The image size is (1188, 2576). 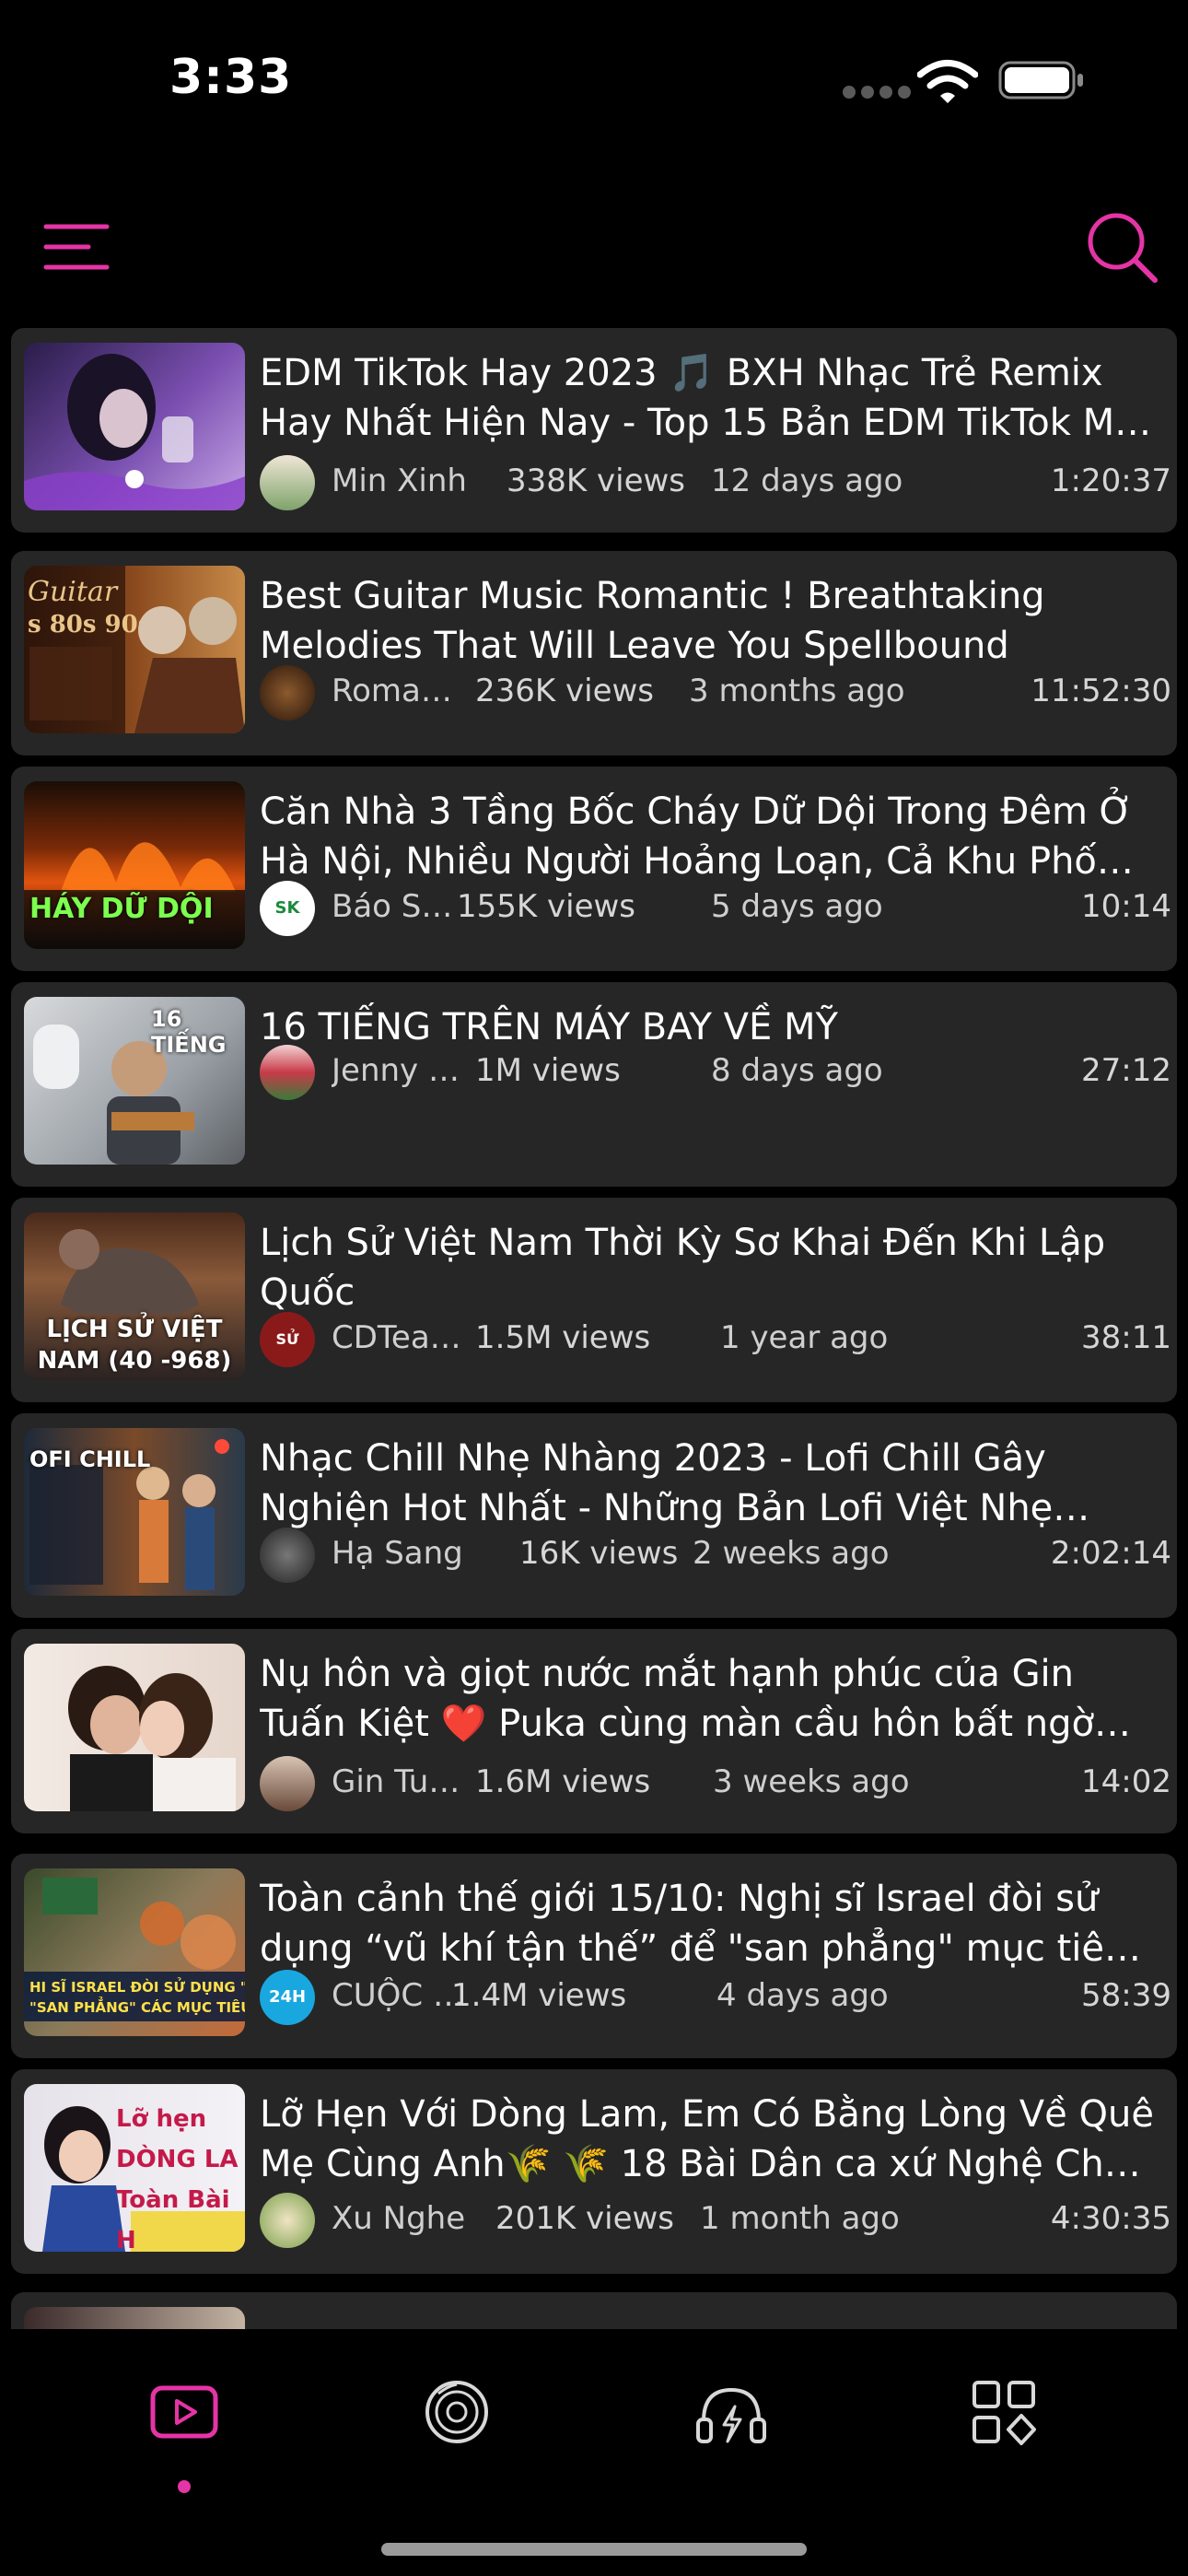 What do you see at coordinates (89, 624) in the screenshot?
I see `svg-text: s 80s 90s` at bounding box center [89, 624].